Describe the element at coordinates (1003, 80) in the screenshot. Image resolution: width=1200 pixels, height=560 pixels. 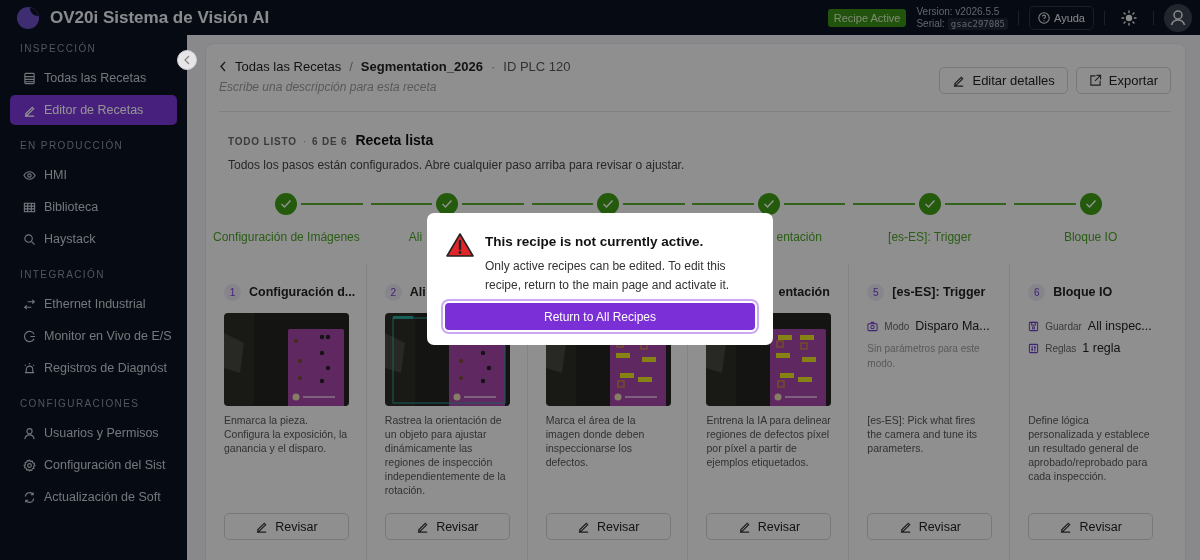
I see `edit-button: Editar detalles` at that location.